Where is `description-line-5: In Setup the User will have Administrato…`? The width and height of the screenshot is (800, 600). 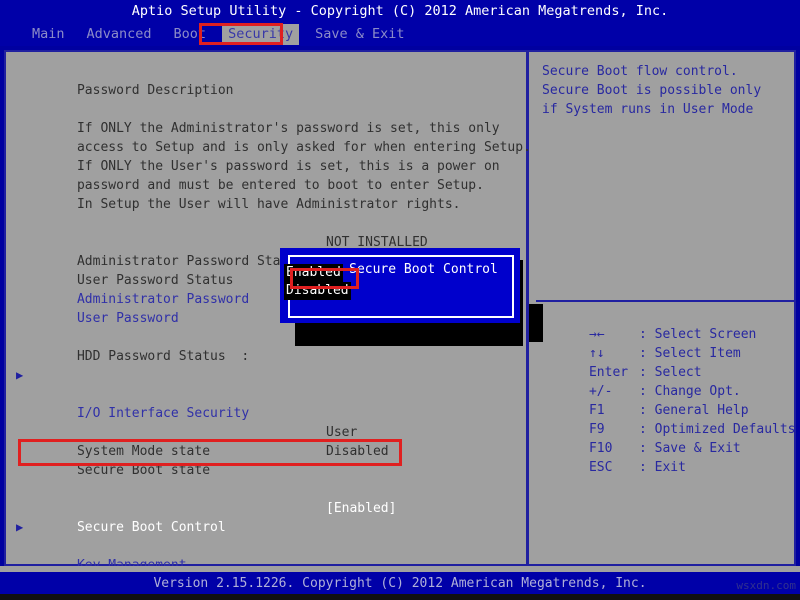
description-line-5: In Setup the User will have Administrato… is located at coordinates (268, 204).